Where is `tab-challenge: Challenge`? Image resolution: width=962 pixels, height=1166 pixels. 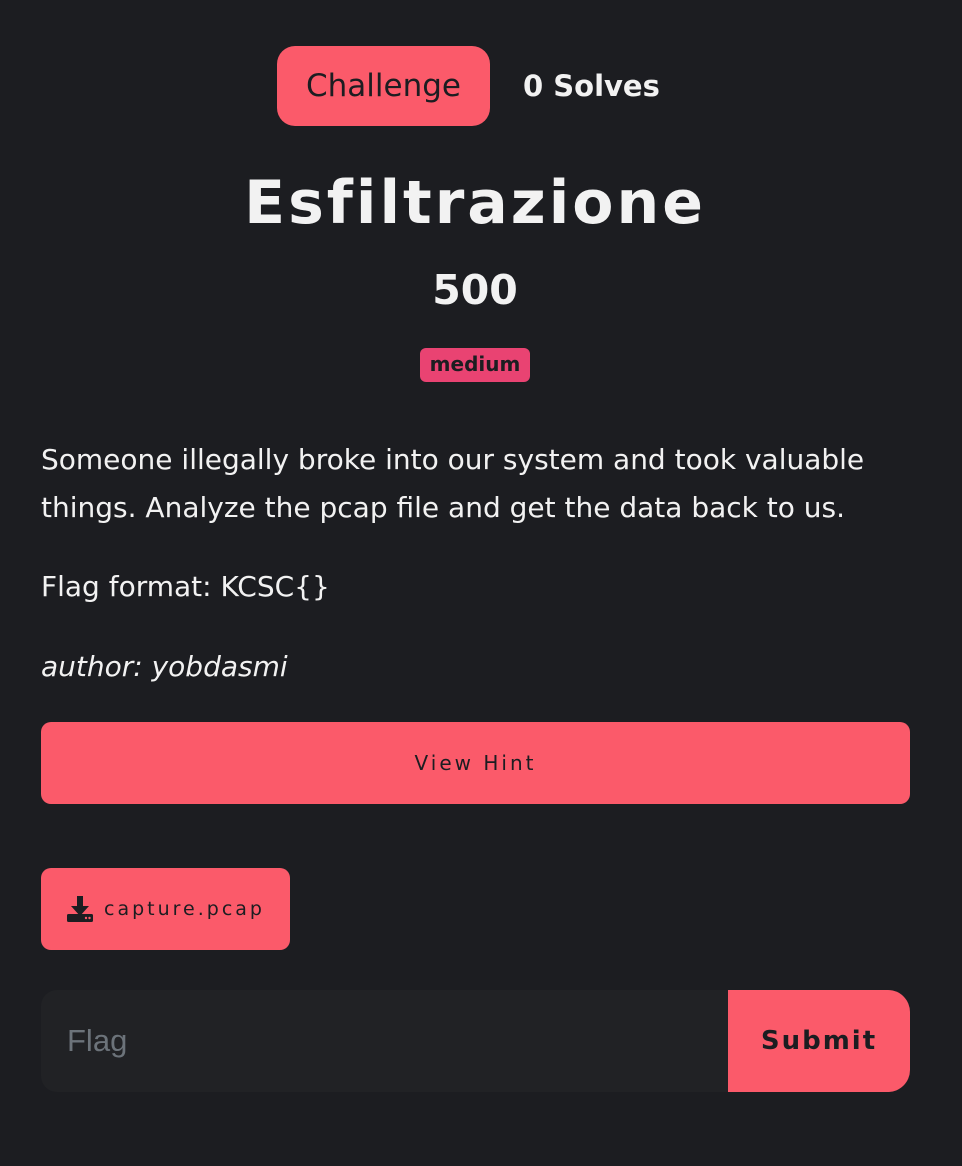
tab-challenge: Challenge is located at coordinates (383, 86).